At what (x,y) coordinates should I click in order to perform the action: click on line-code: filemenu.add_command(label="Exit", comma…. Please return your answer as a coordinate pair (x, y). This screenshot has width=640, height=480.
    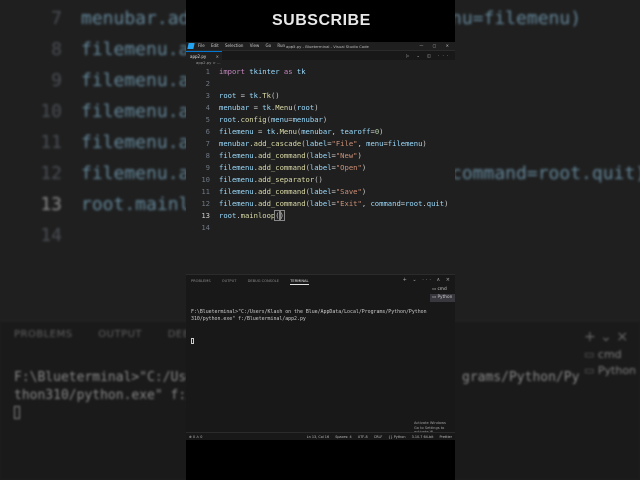
    Looking at the image, I should click on (333, 204).